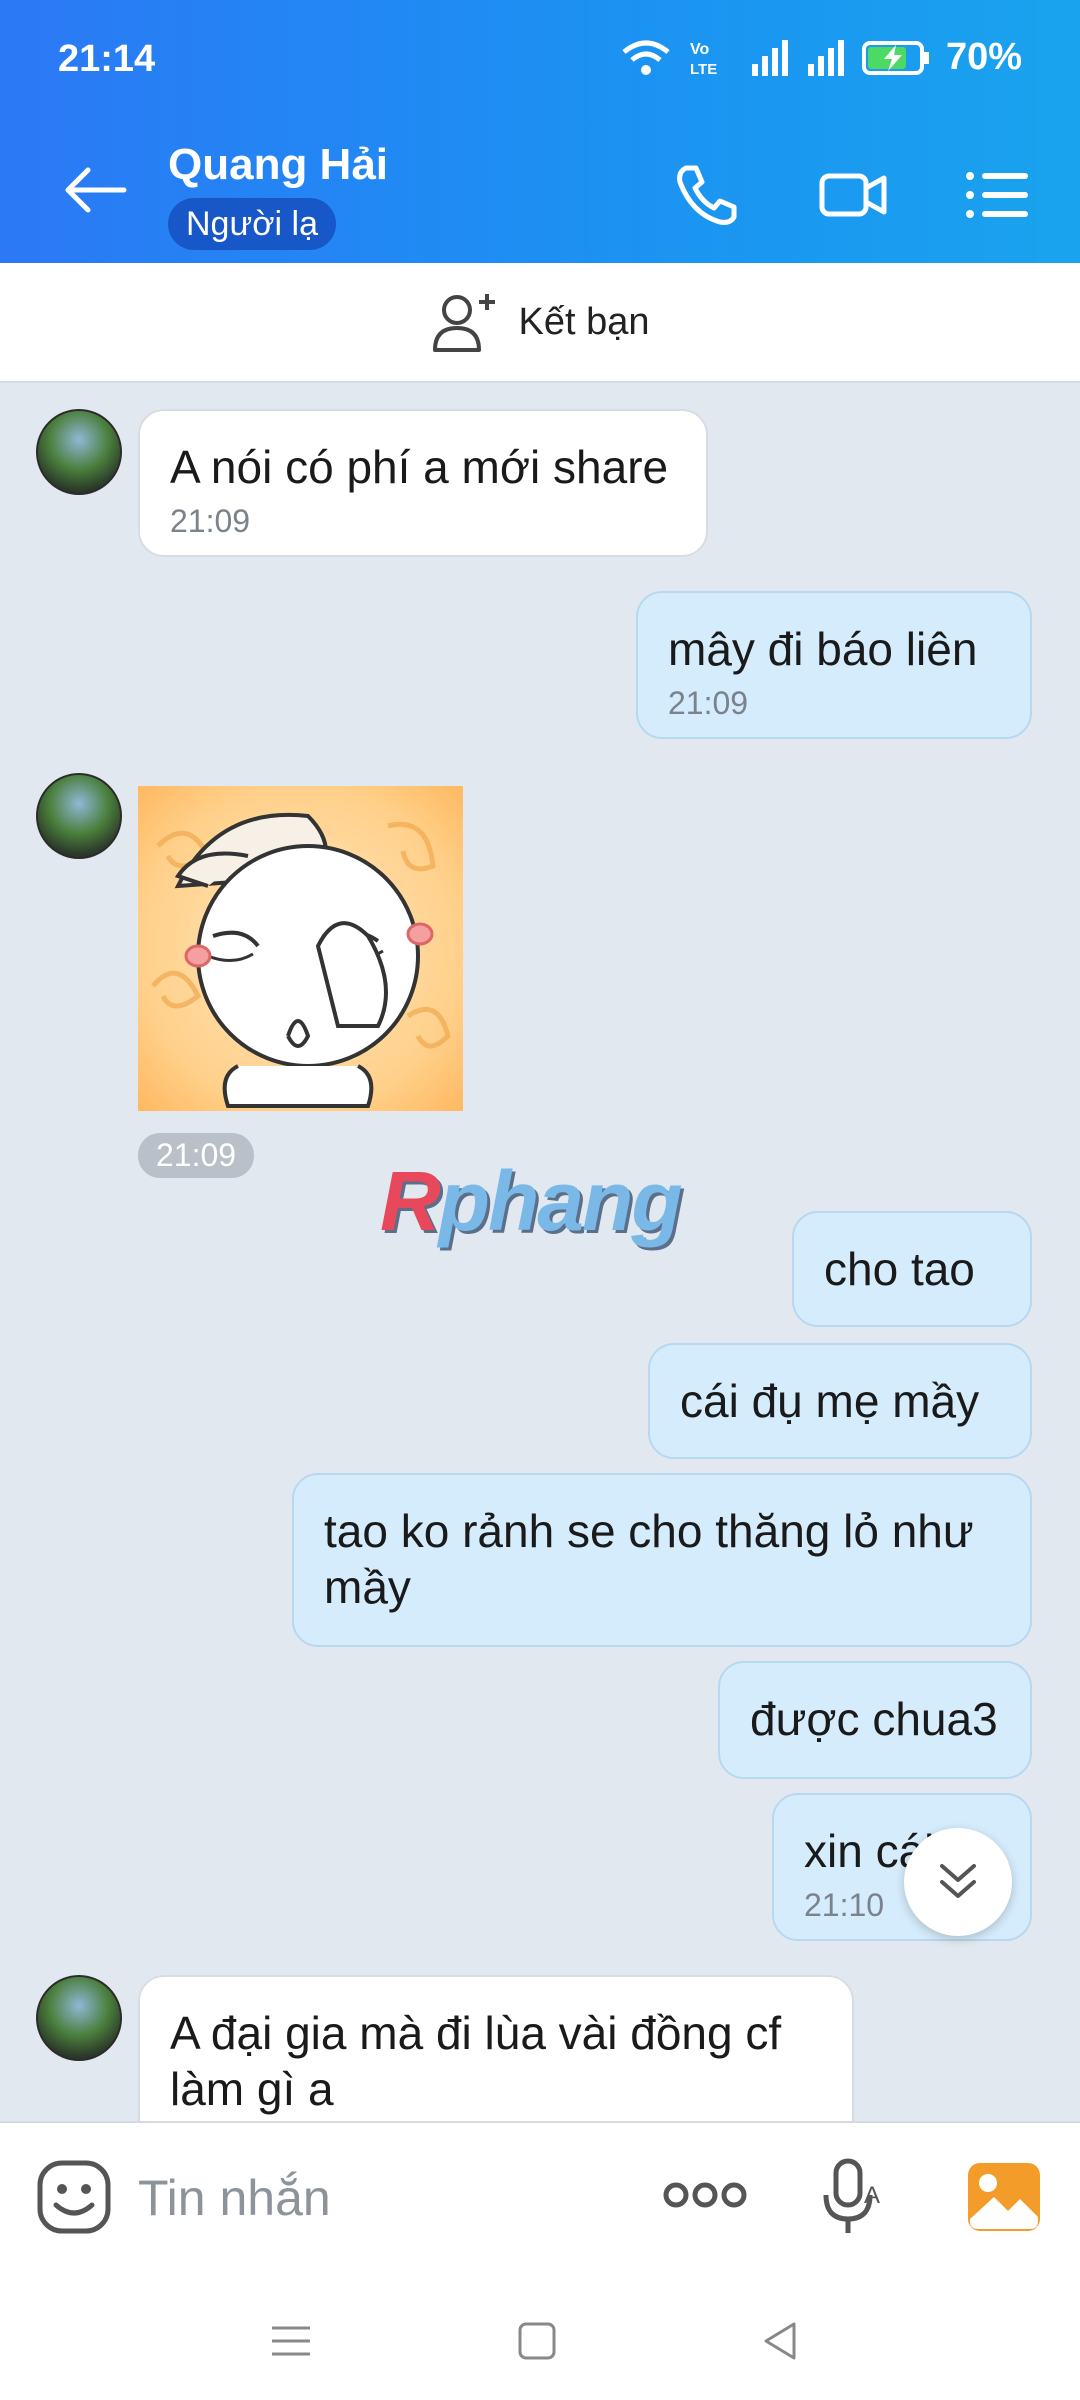 The image size is (1080, 2400). I want to click on sticker-character, so click(301, 960).